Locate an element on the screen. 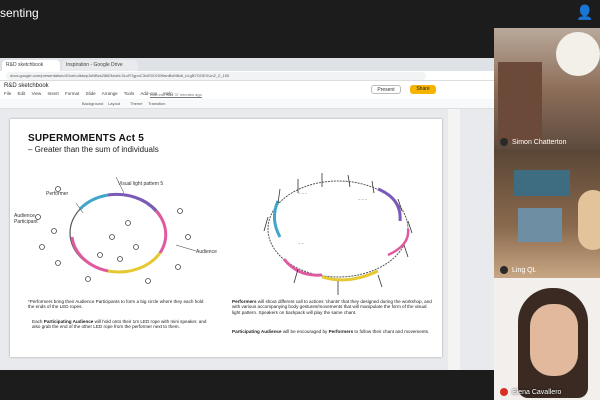 This screenshot has width=600, height=400. participant-tile-ling: Ling QL is located at coordinates (547, 214).